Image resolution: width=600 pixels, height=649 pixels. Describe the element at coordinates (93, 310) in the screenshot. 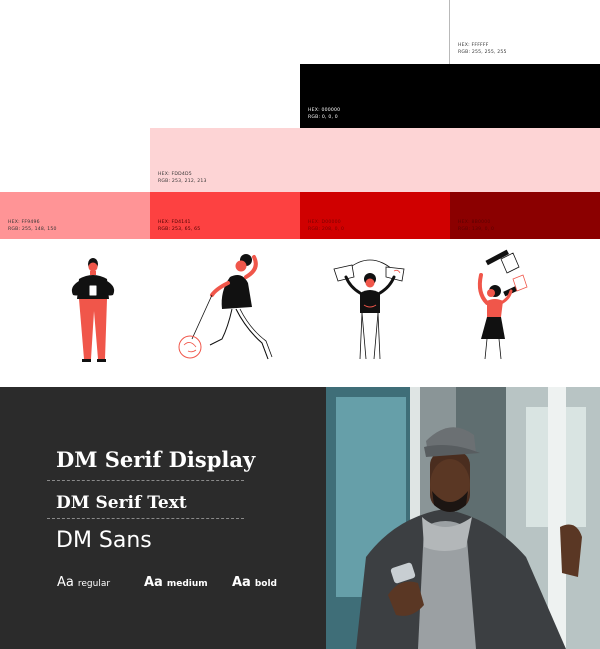

I see `man-holding-phone-illustration` at that location.